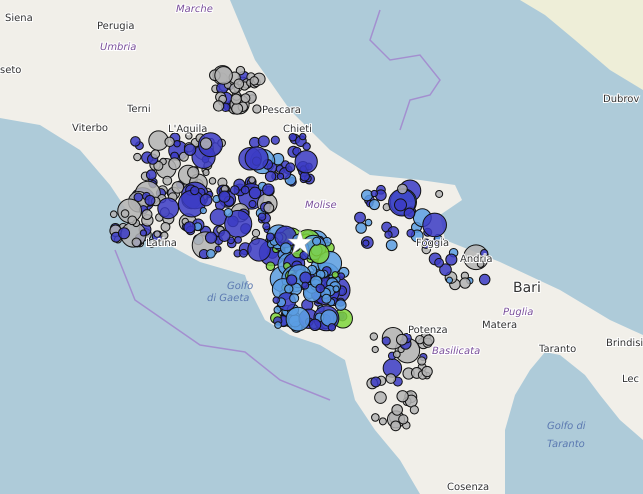 This screenshot has height=494, width=643. I want to click on map-label: Bari, so click(527, 288).